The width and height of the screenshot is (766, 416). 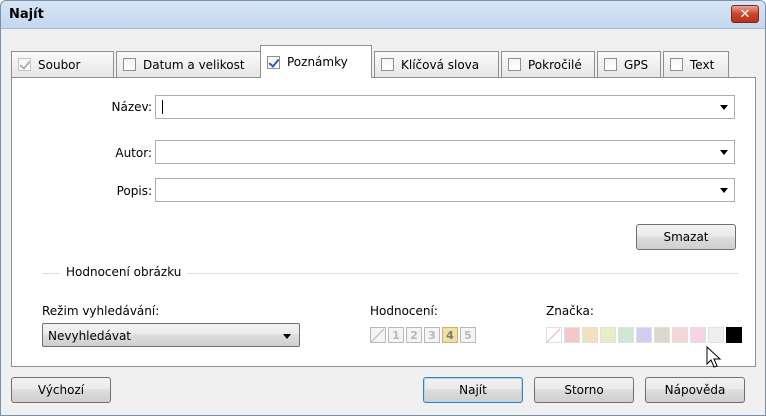 I want to click on rating-5: 5, so click(x=468, y=335).